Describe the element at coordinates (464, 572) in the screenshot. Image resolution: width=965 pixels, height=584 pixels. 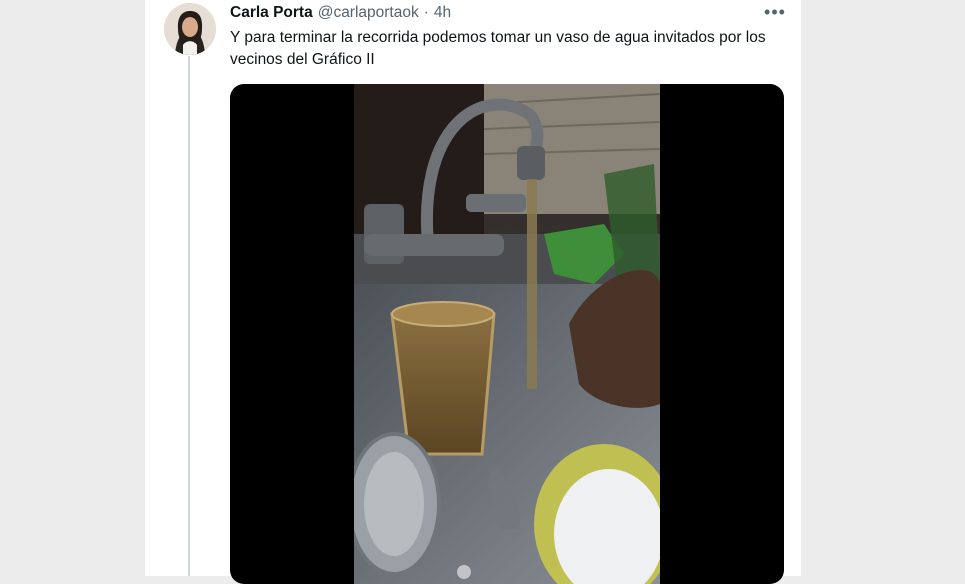
I see `video-progress-indicator` at that location.